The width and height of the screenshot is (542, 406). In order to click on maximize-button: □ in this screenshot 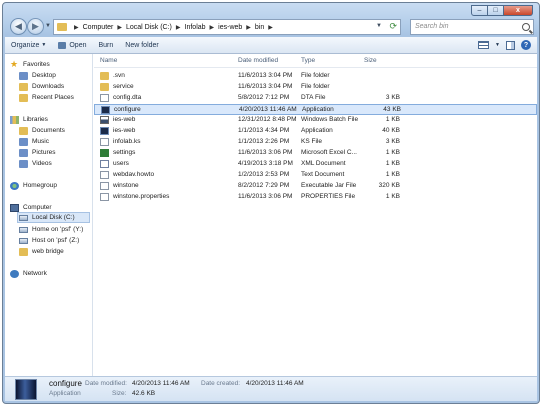, I will do `click(496, 10)`.